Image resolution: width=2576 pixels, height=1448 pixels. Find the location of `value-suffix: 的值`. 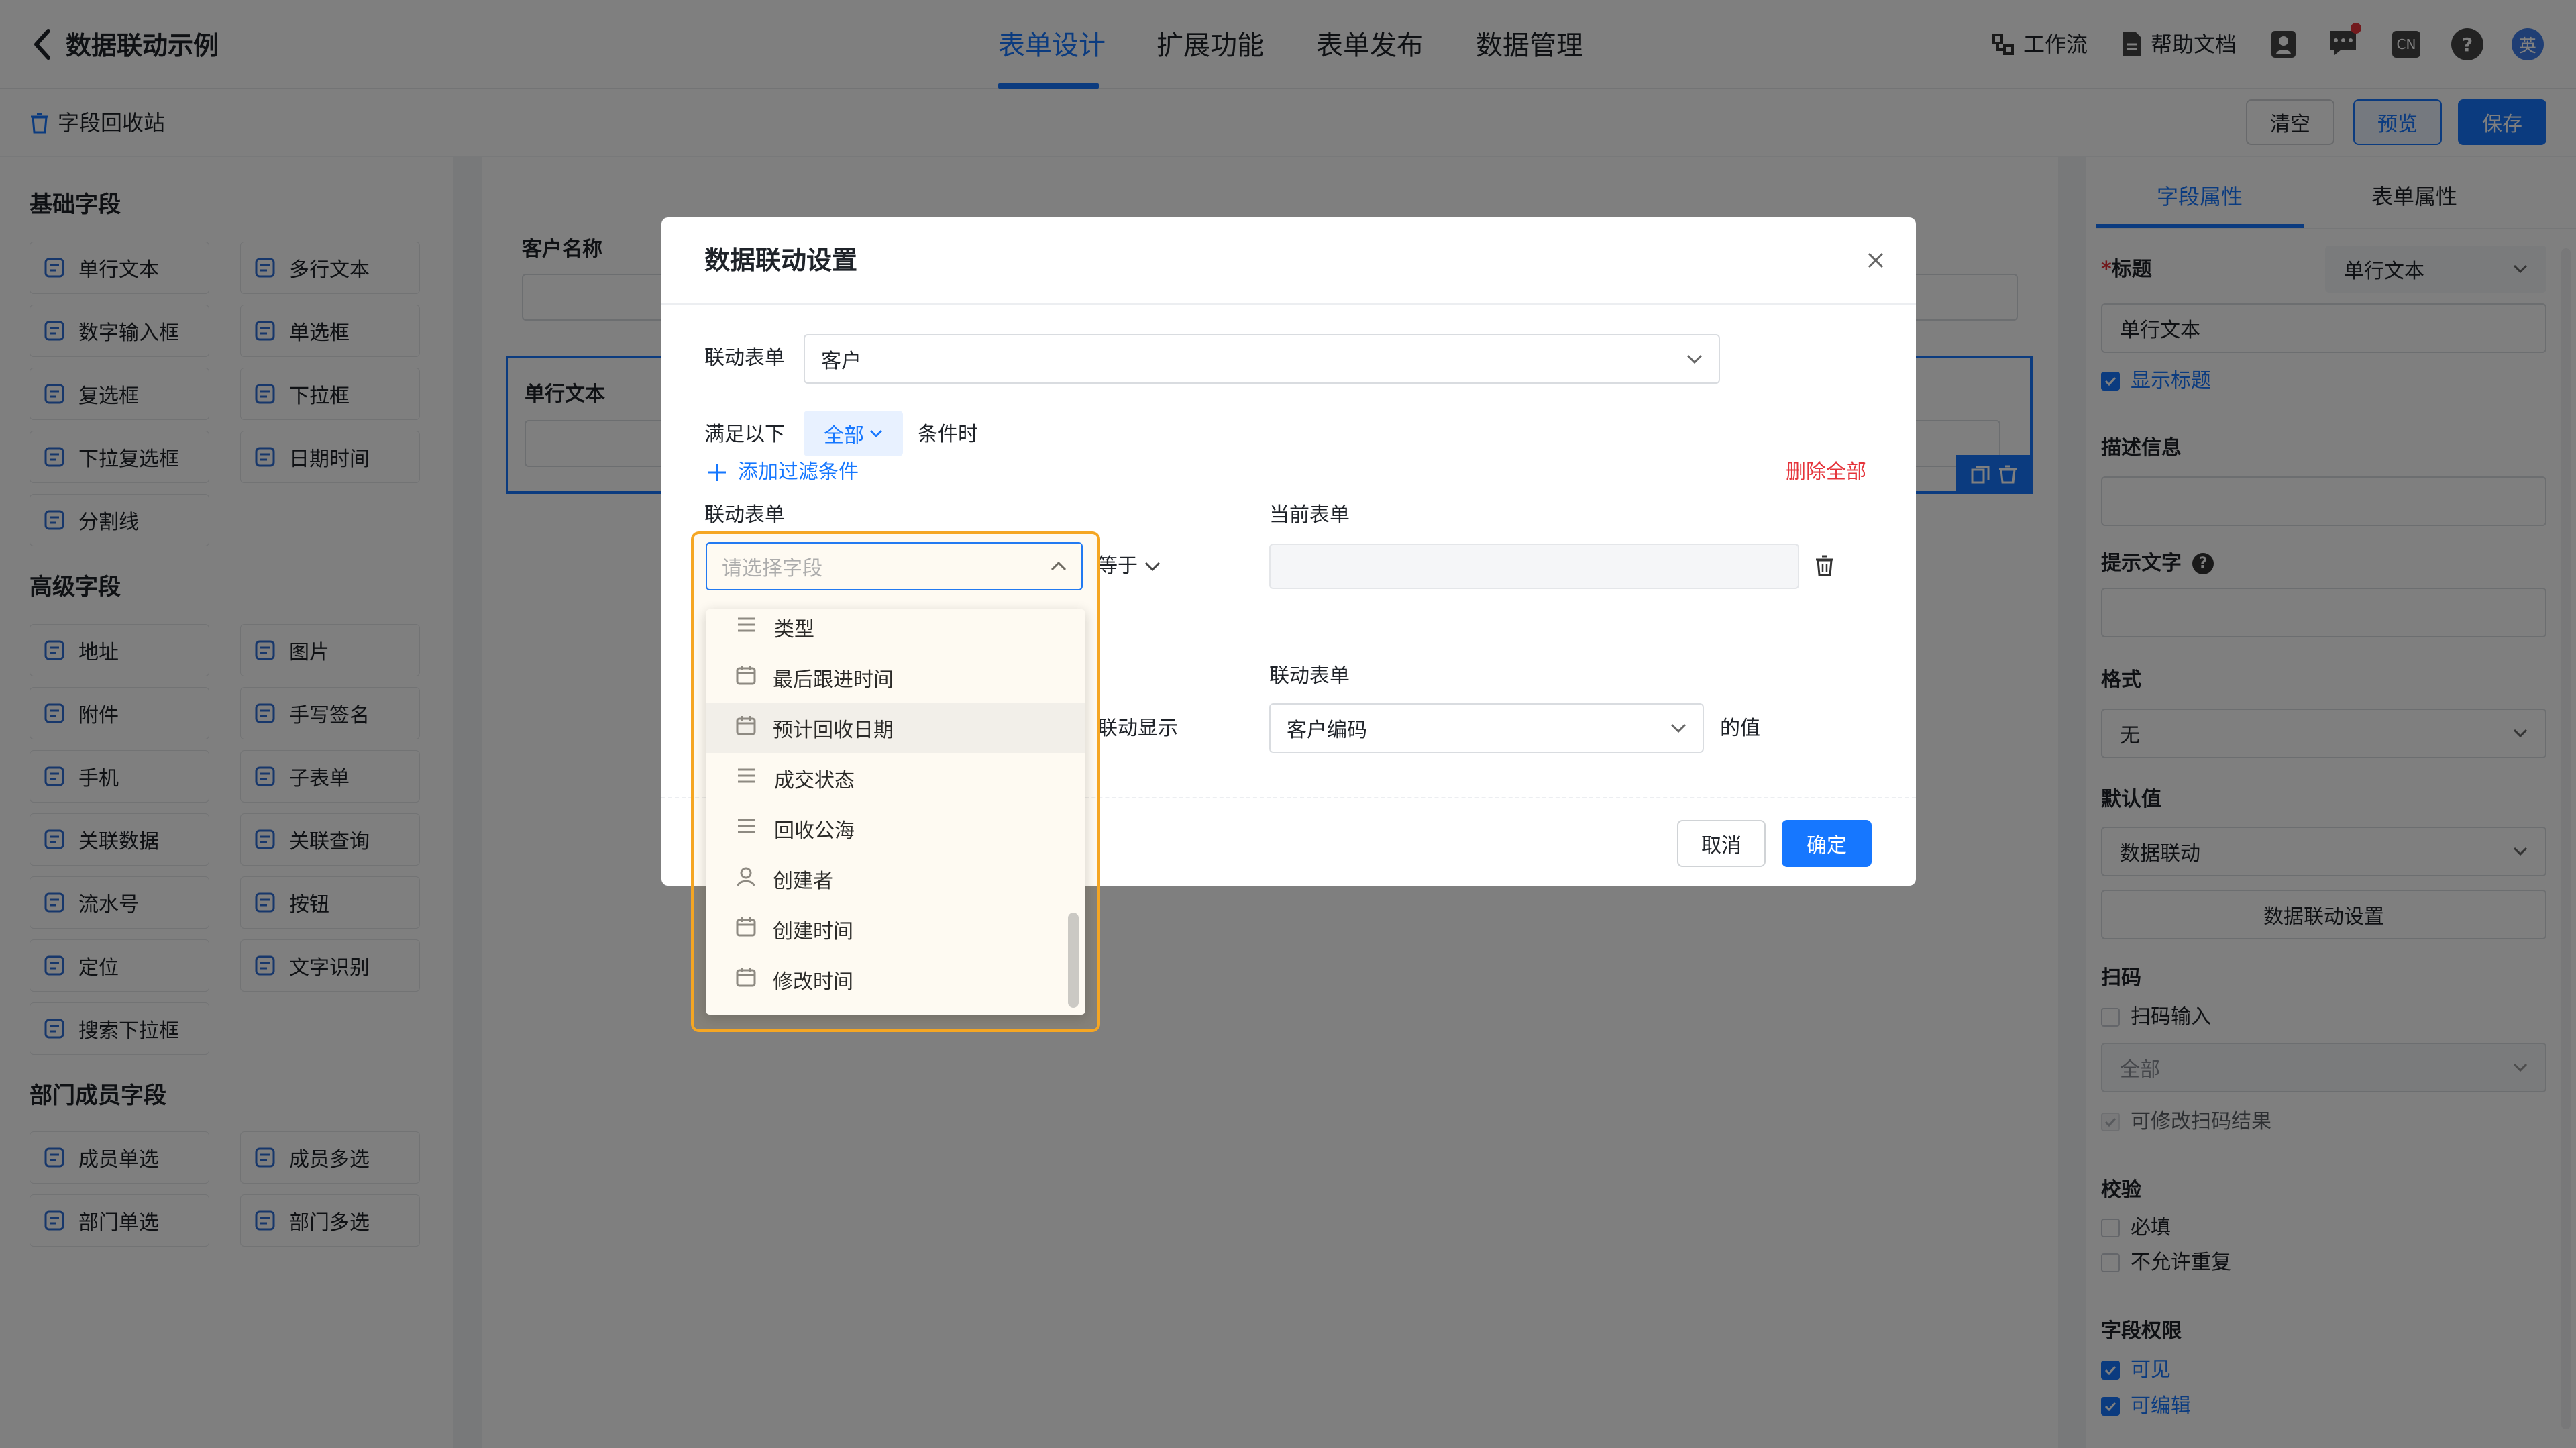

value-suffix: 的值 is located at coordinates (1740, 728).